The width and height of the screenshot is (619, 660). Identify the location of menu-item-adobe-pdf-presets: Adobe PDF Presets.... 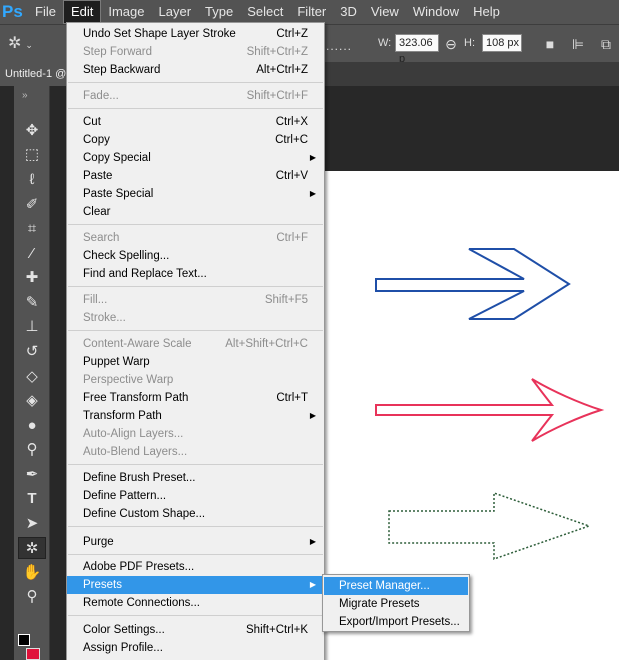
(195, 567).